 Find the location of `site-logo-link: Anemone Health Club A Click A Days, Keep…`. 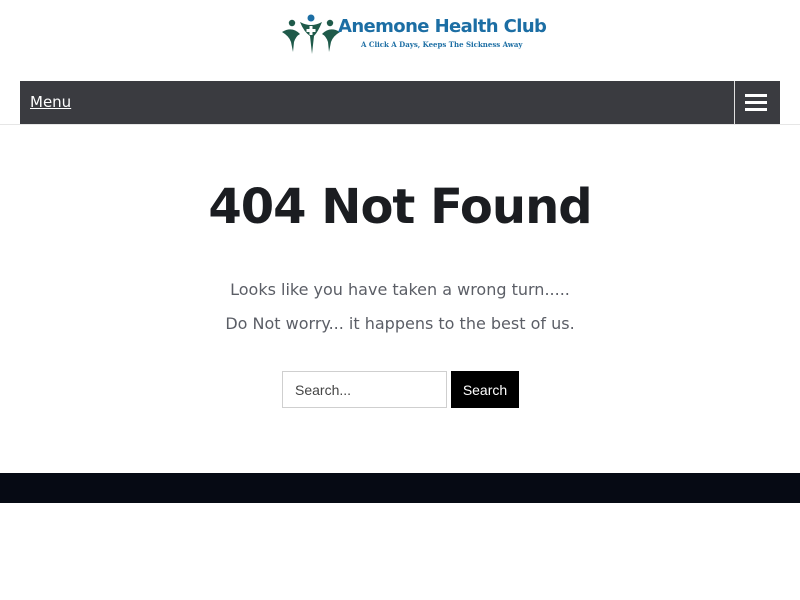

site-logo-link: Anemone Health Club A Click A Days, Keep… is located at coordinates (413, 34).